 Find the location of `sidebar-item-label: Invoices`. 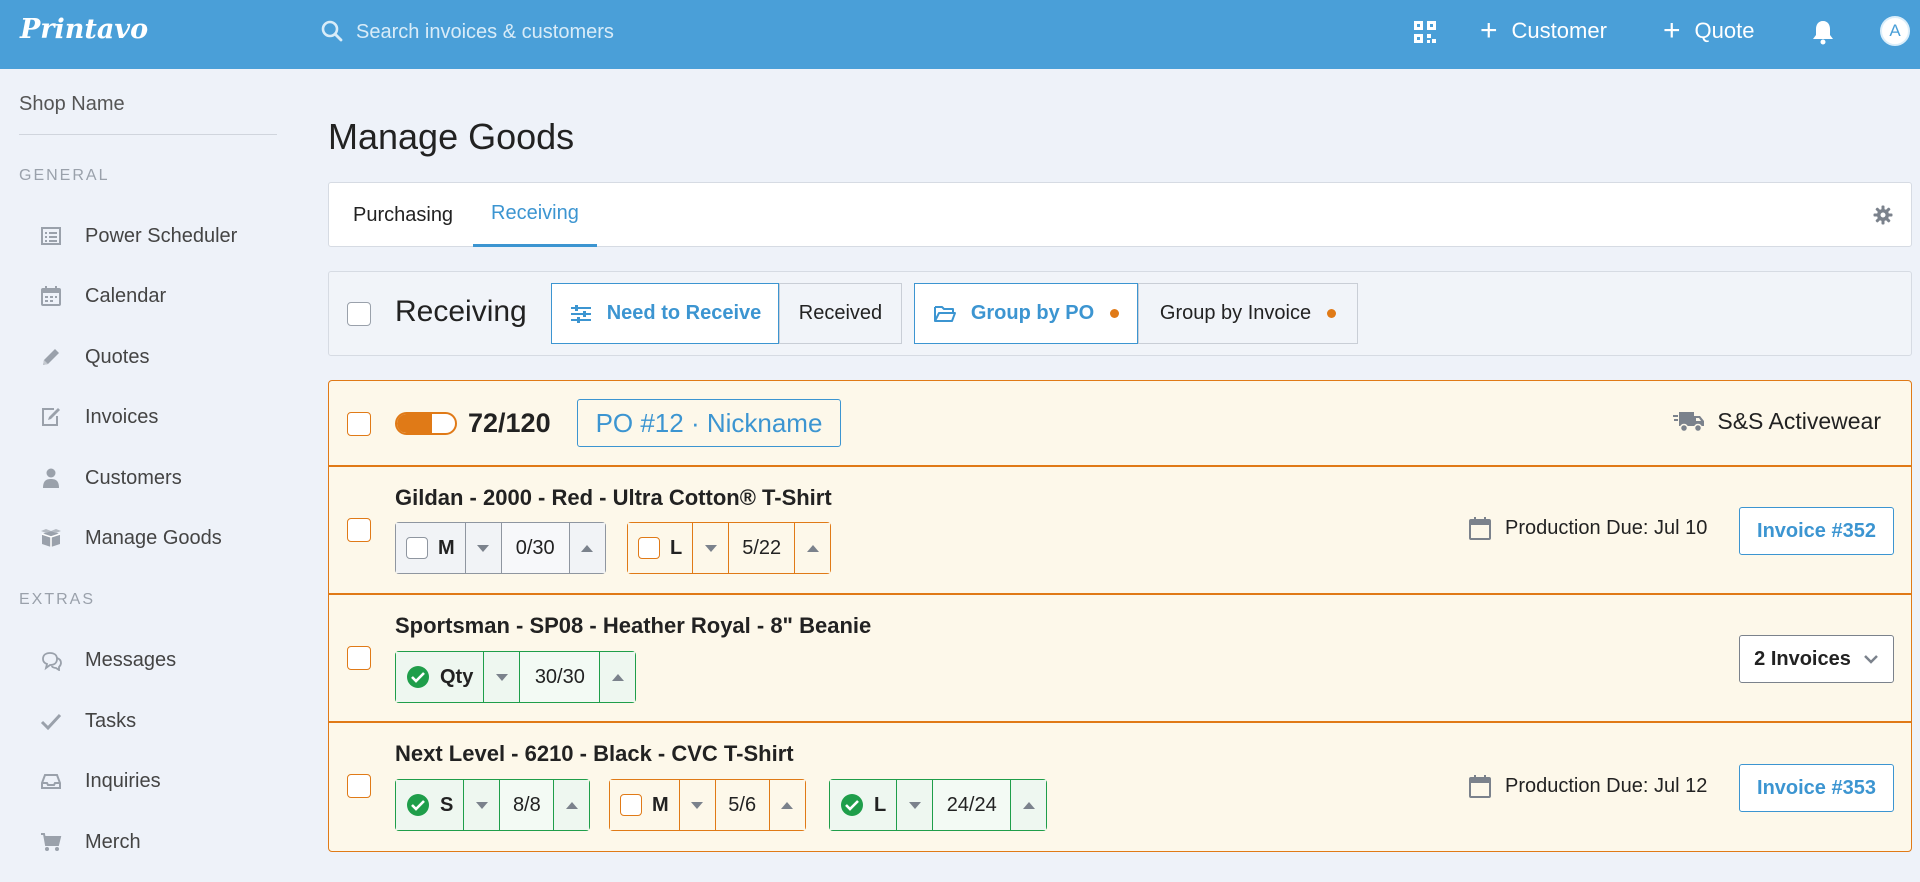

sidebar-item-label: Invoices is located at coordinates (122, 416).